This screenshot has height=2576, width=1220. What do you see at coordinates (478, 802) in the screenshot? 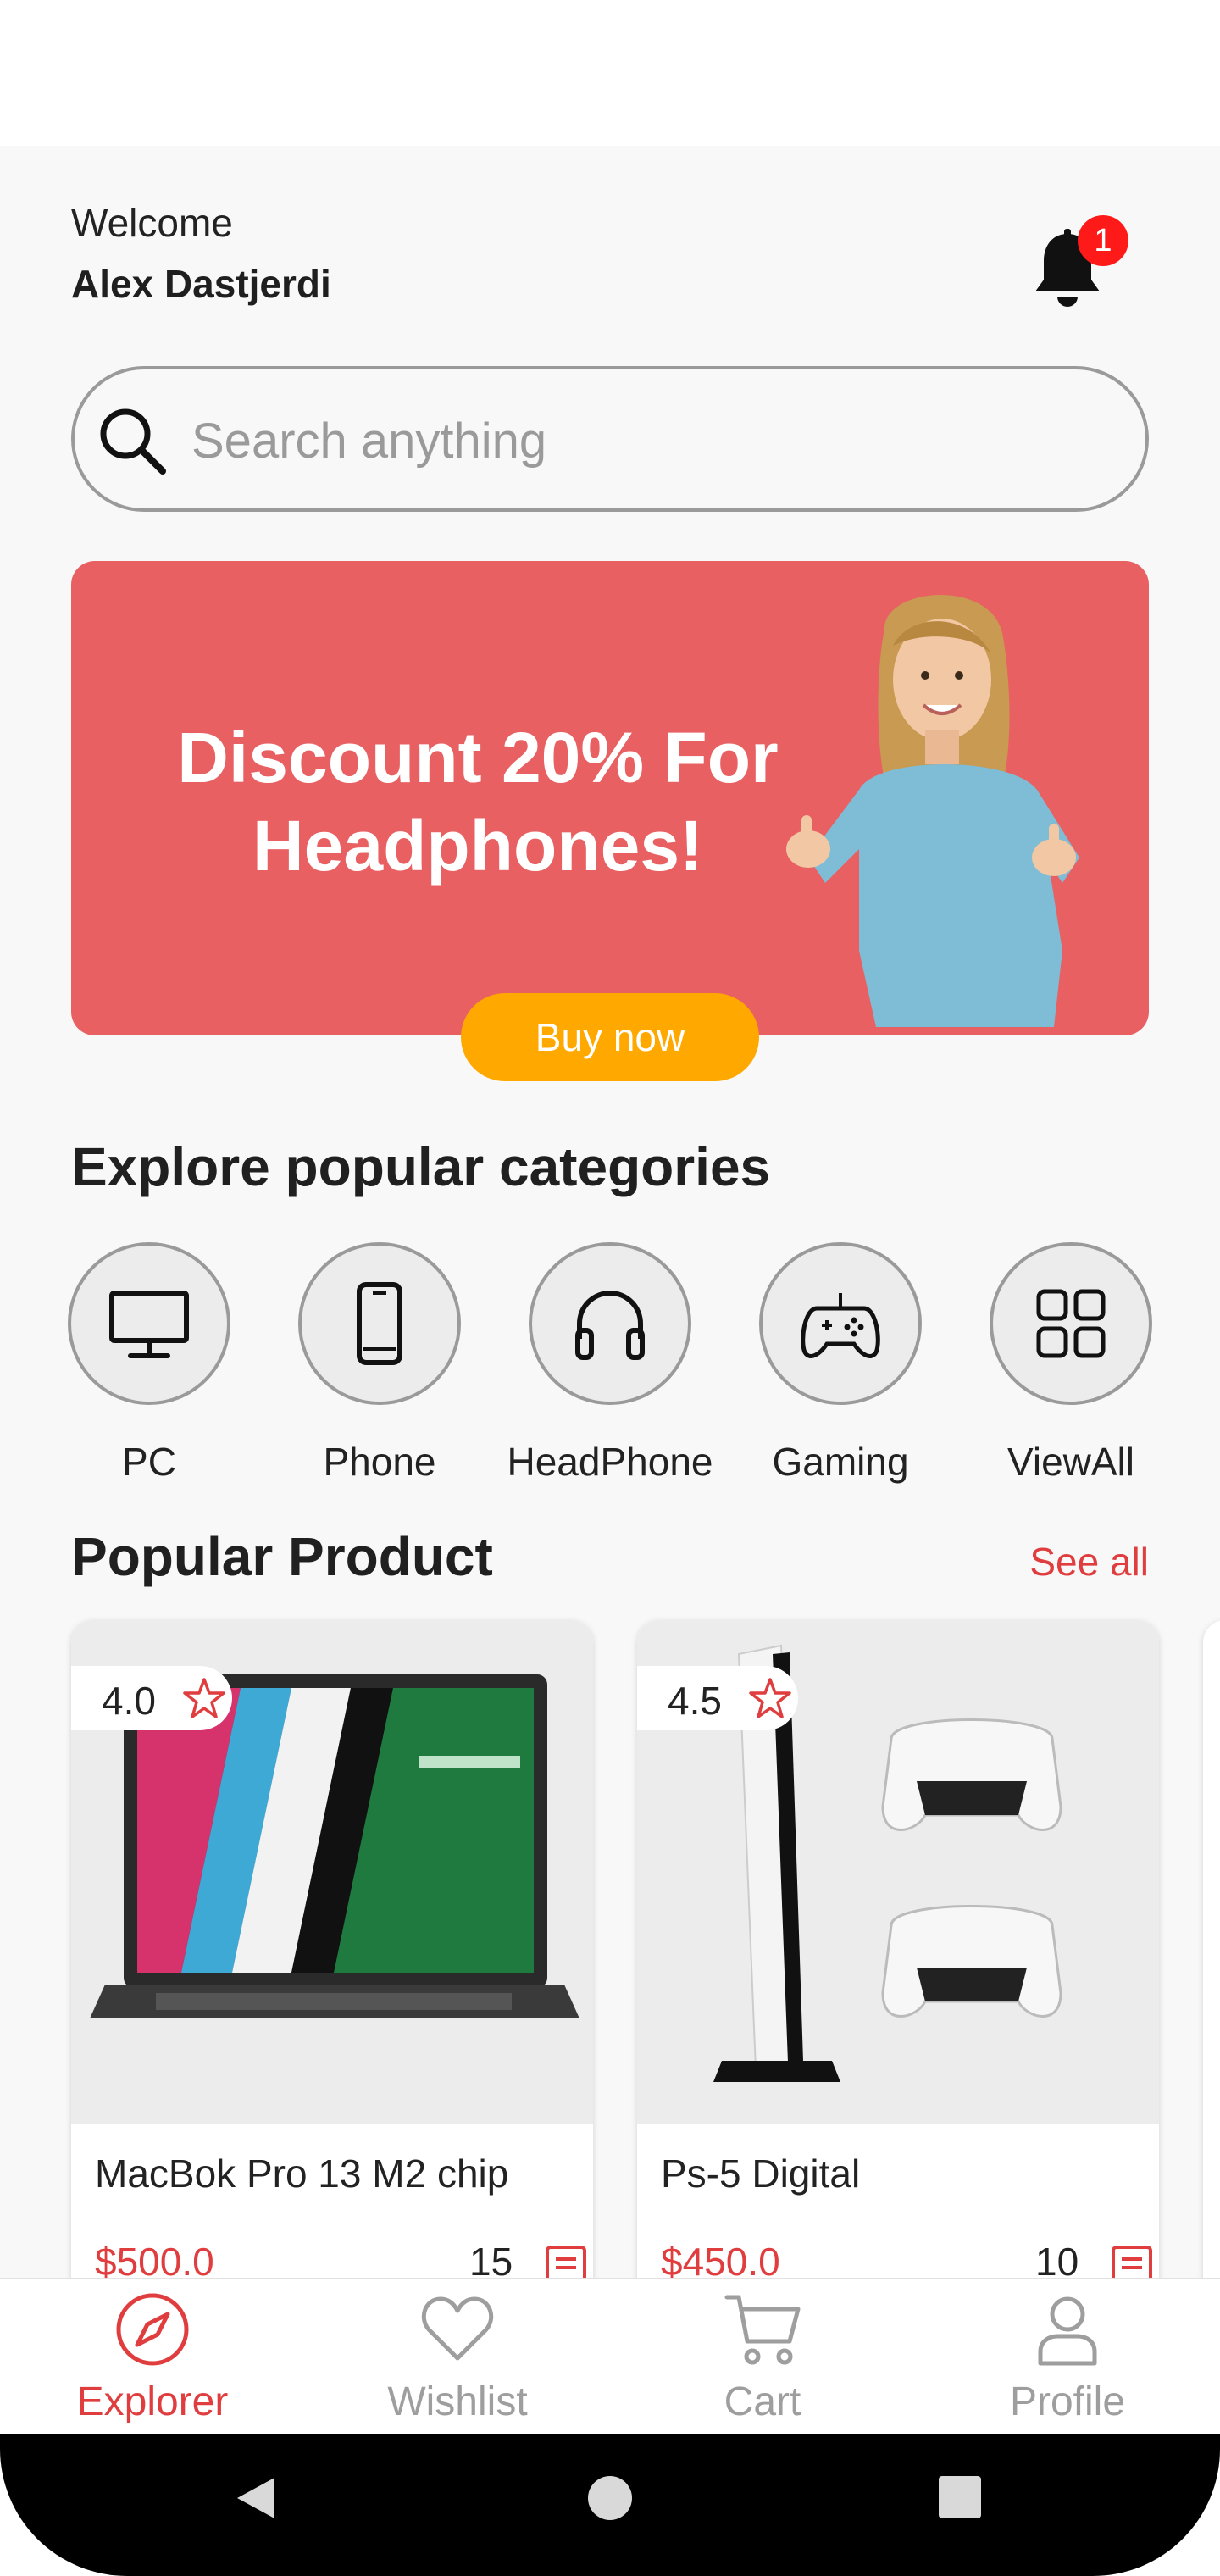
I see `banner-headline: Discount 20% For Headphones!` at bounding box center [478, 802].